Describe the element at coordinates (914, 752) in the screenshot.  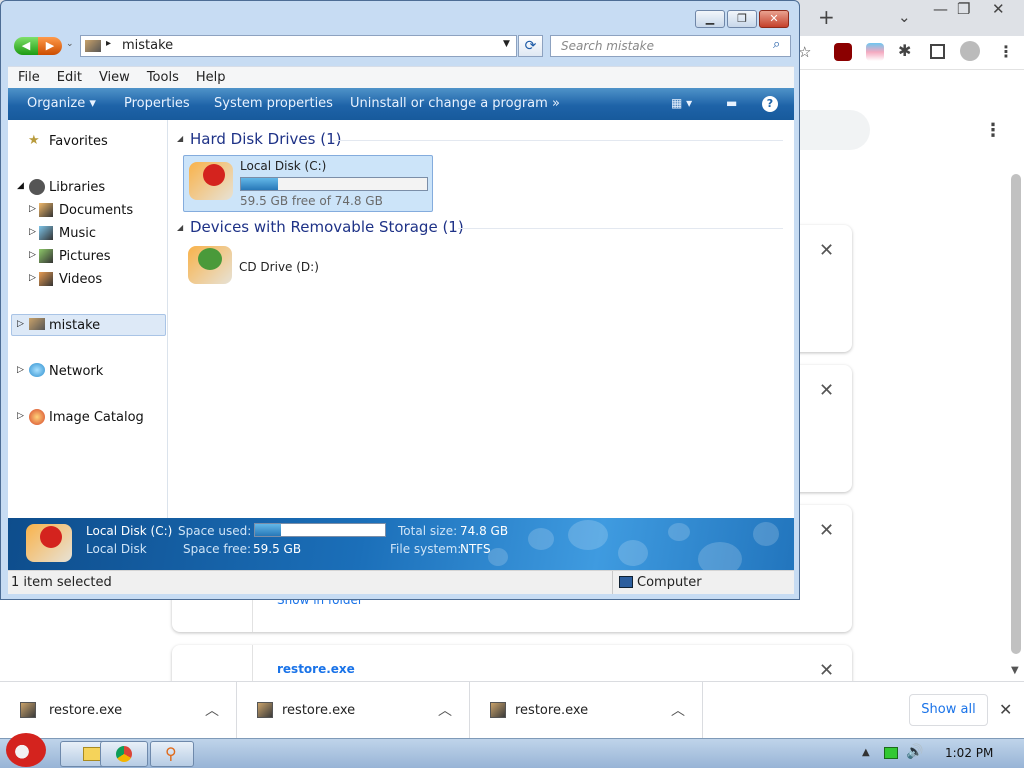
I see `volume-icon: 🔊` at that location.